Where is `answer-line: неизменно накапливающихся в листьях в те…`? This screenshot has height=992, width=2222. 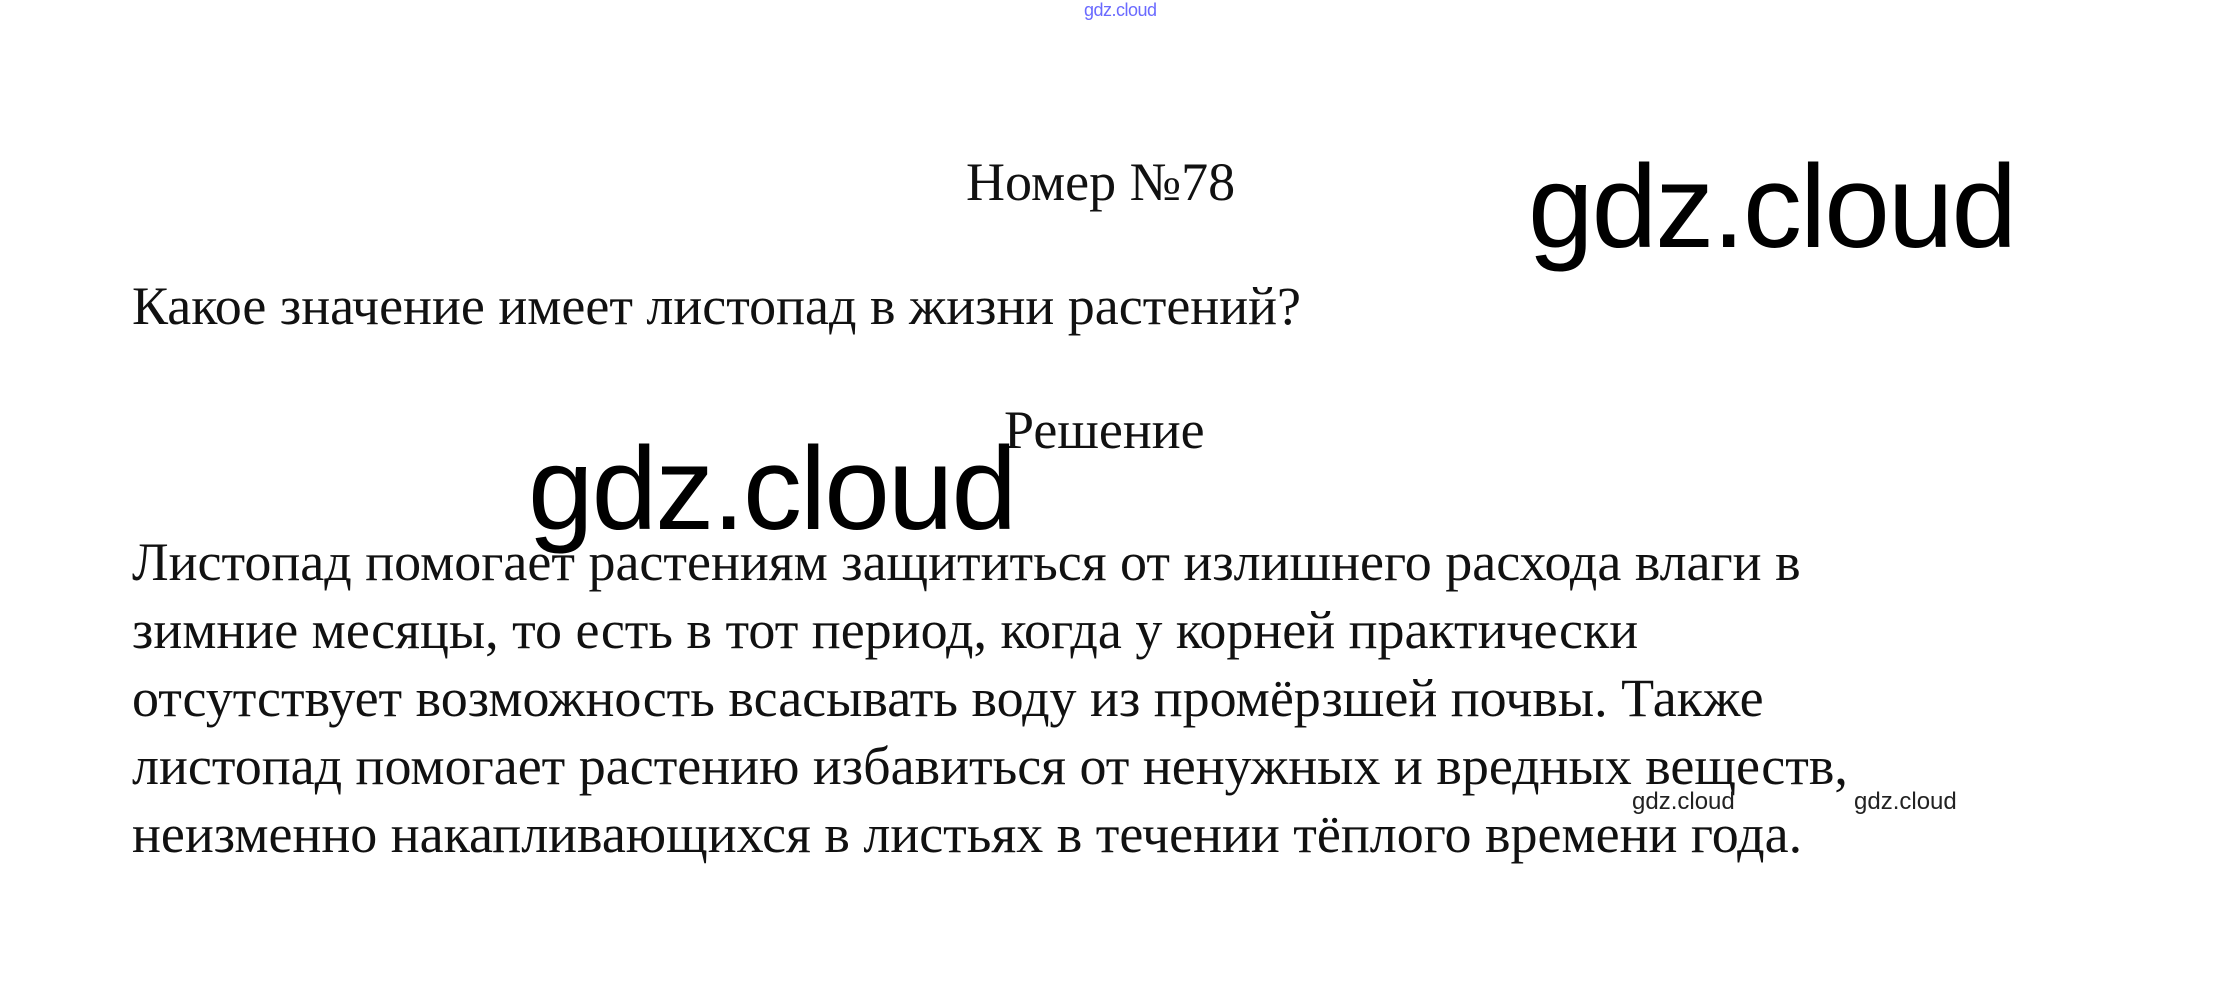 answer-line: неизменно накапливающихся в листьях в те… is located at coordinates (967, 834).